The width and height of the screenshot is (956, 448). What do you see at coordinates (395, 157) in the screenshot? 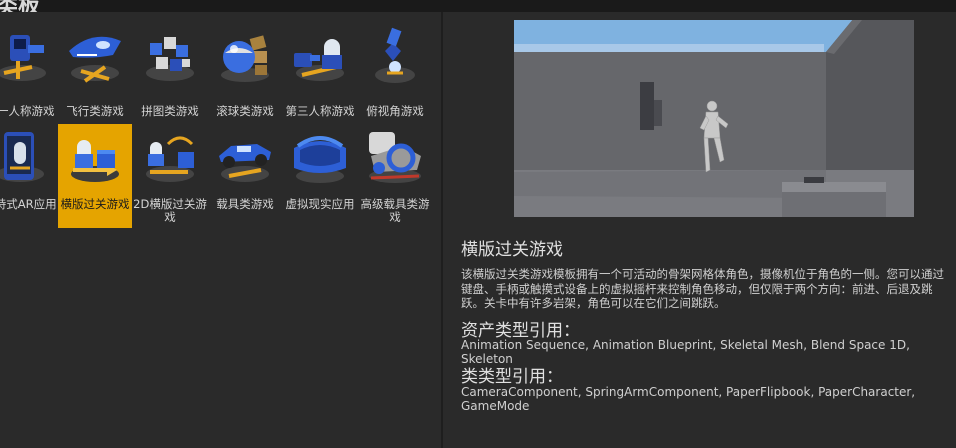
I see `advanced-vehicle-icon` at bounding box center [395, 157].